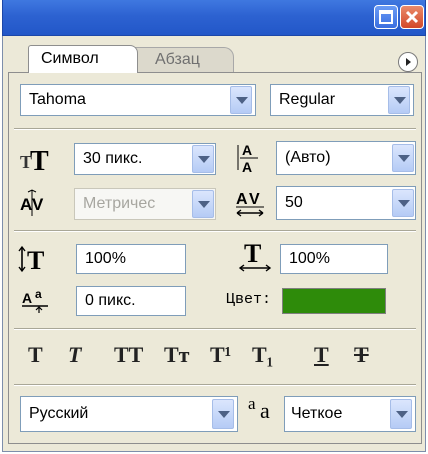 The height and width of the screenshot is (454, 428). I want to click on font-style-dropdown-button, so click(399, 100).